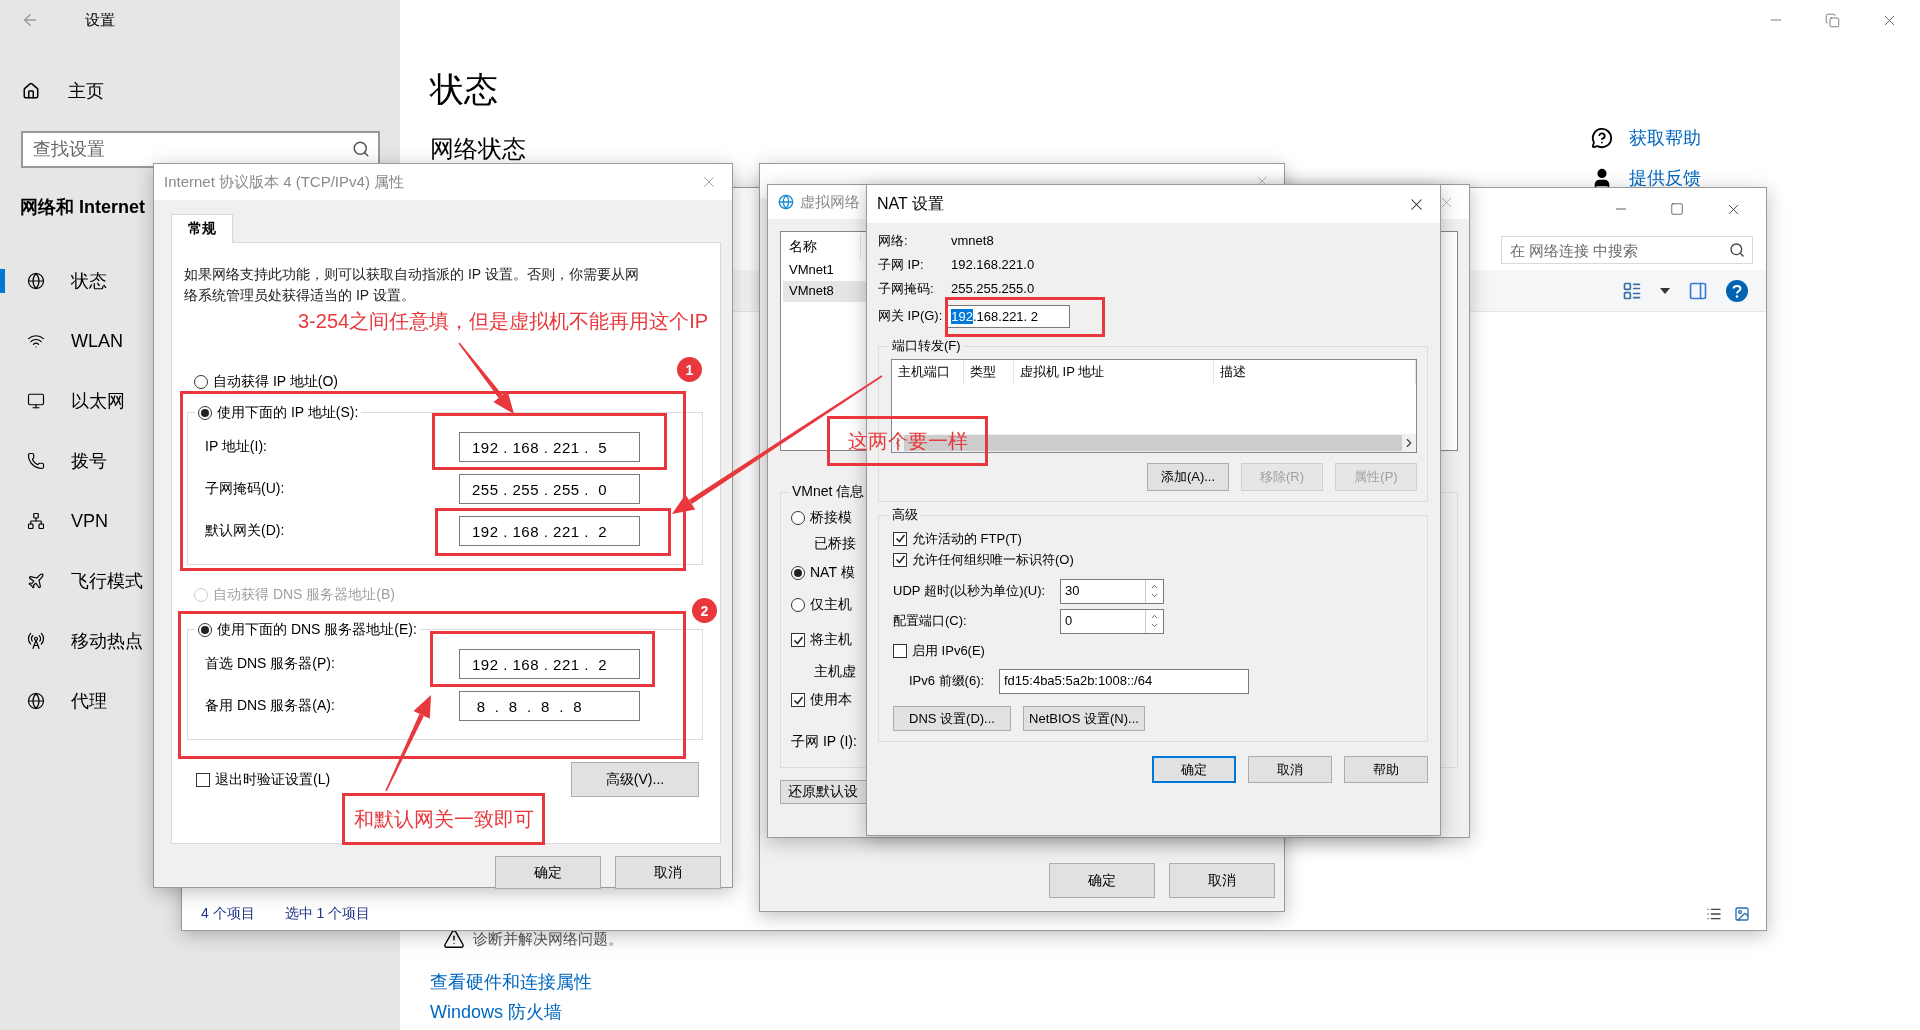 The width and height of the screenshot is (1920, 1030). Describe the element at coordinates (1677, 209) in the screenshot. I see `maximize-icon` at that location.